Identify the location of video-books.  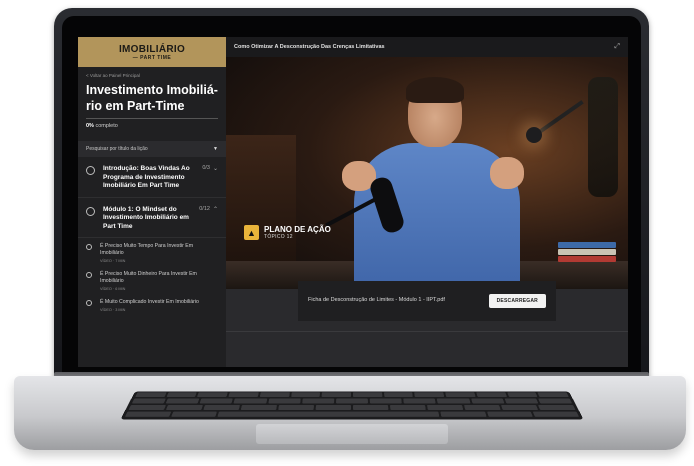
(587, 254).